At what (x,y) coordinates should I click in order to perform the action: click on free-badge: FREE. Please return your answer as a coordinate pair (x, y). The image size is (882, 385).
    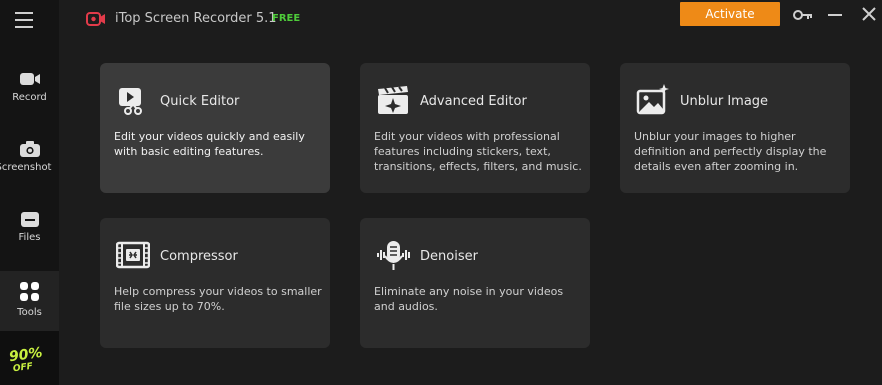
    Looking at the image, I should click on (286, 18).